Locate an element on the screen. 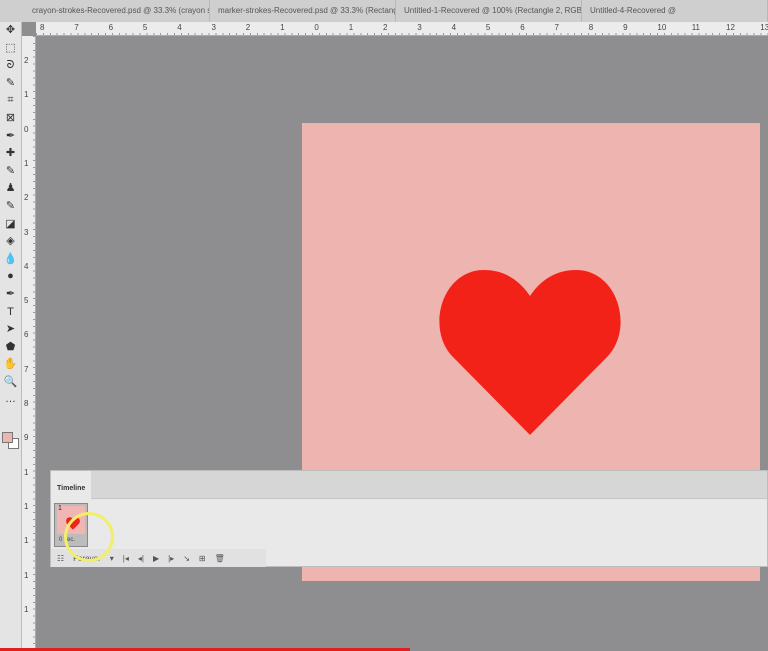  delete-frame-icon: 🗑 is located at coordinates (220, 558).